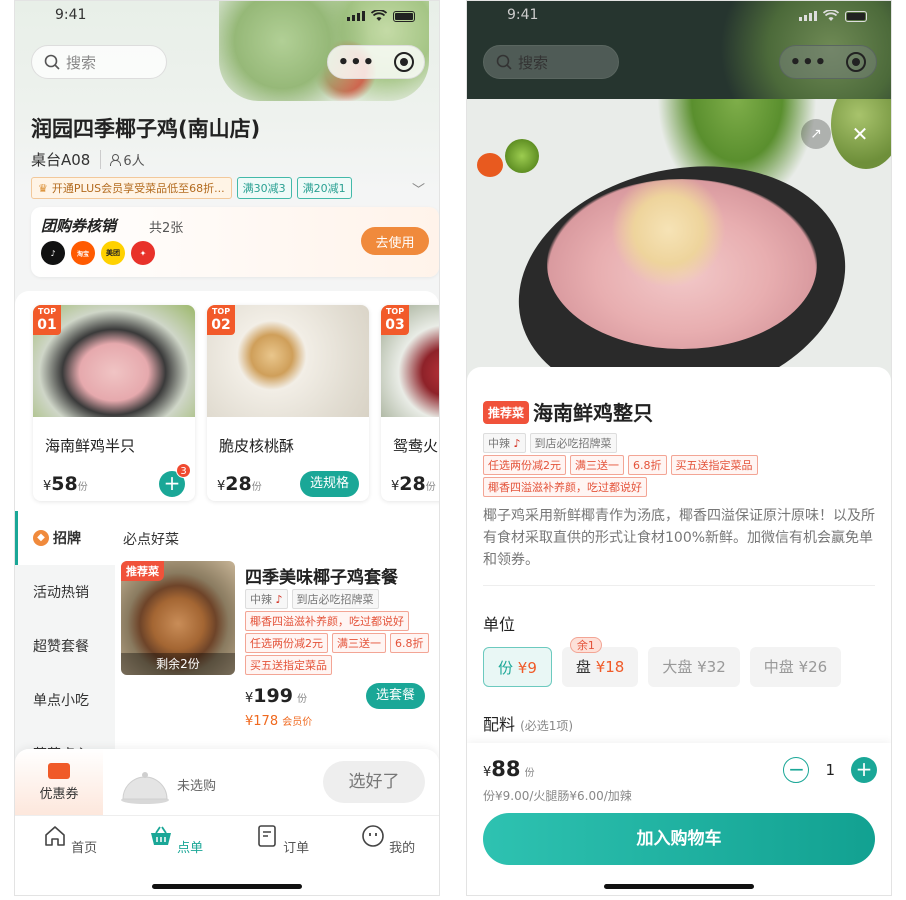 The image size is (906, 900). What do you see at coordinates (395, 696) in the screenshot?
I see `select-combo-button: 选套餐` at bounding box center [395, 696].